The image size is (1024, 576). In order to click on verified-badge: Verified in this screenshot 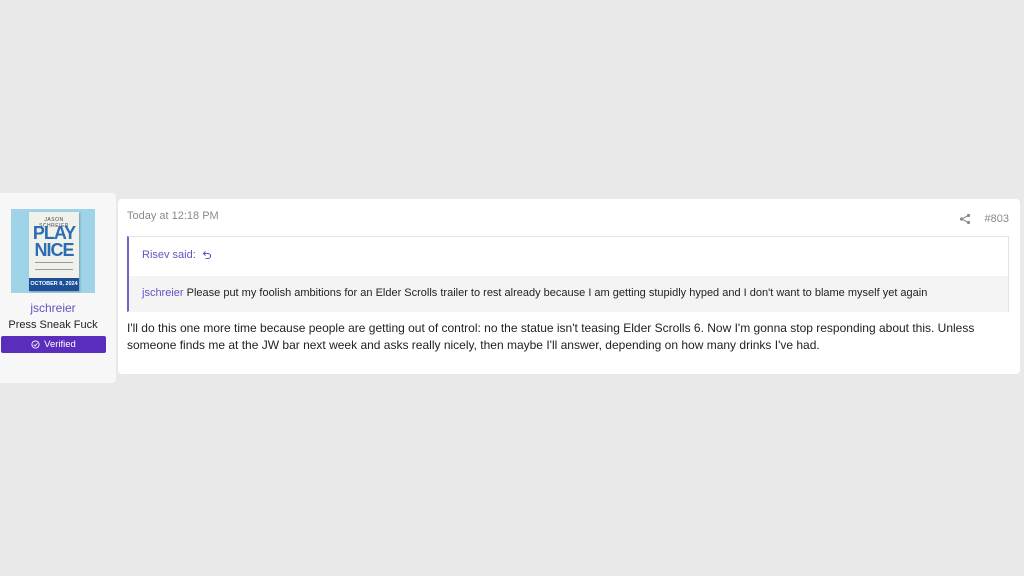, I will do `click(53, 344)`.